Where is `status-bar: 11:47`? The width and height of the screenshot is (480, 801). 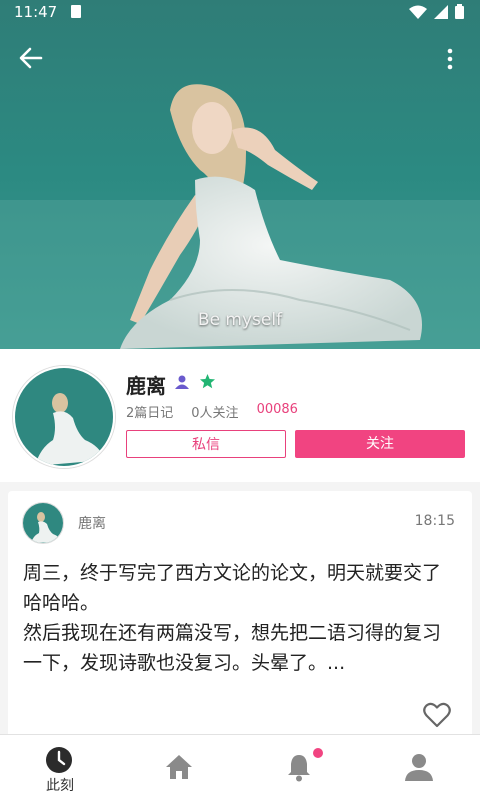 status-bar: 11:47 is located at coordinates (240, 12).